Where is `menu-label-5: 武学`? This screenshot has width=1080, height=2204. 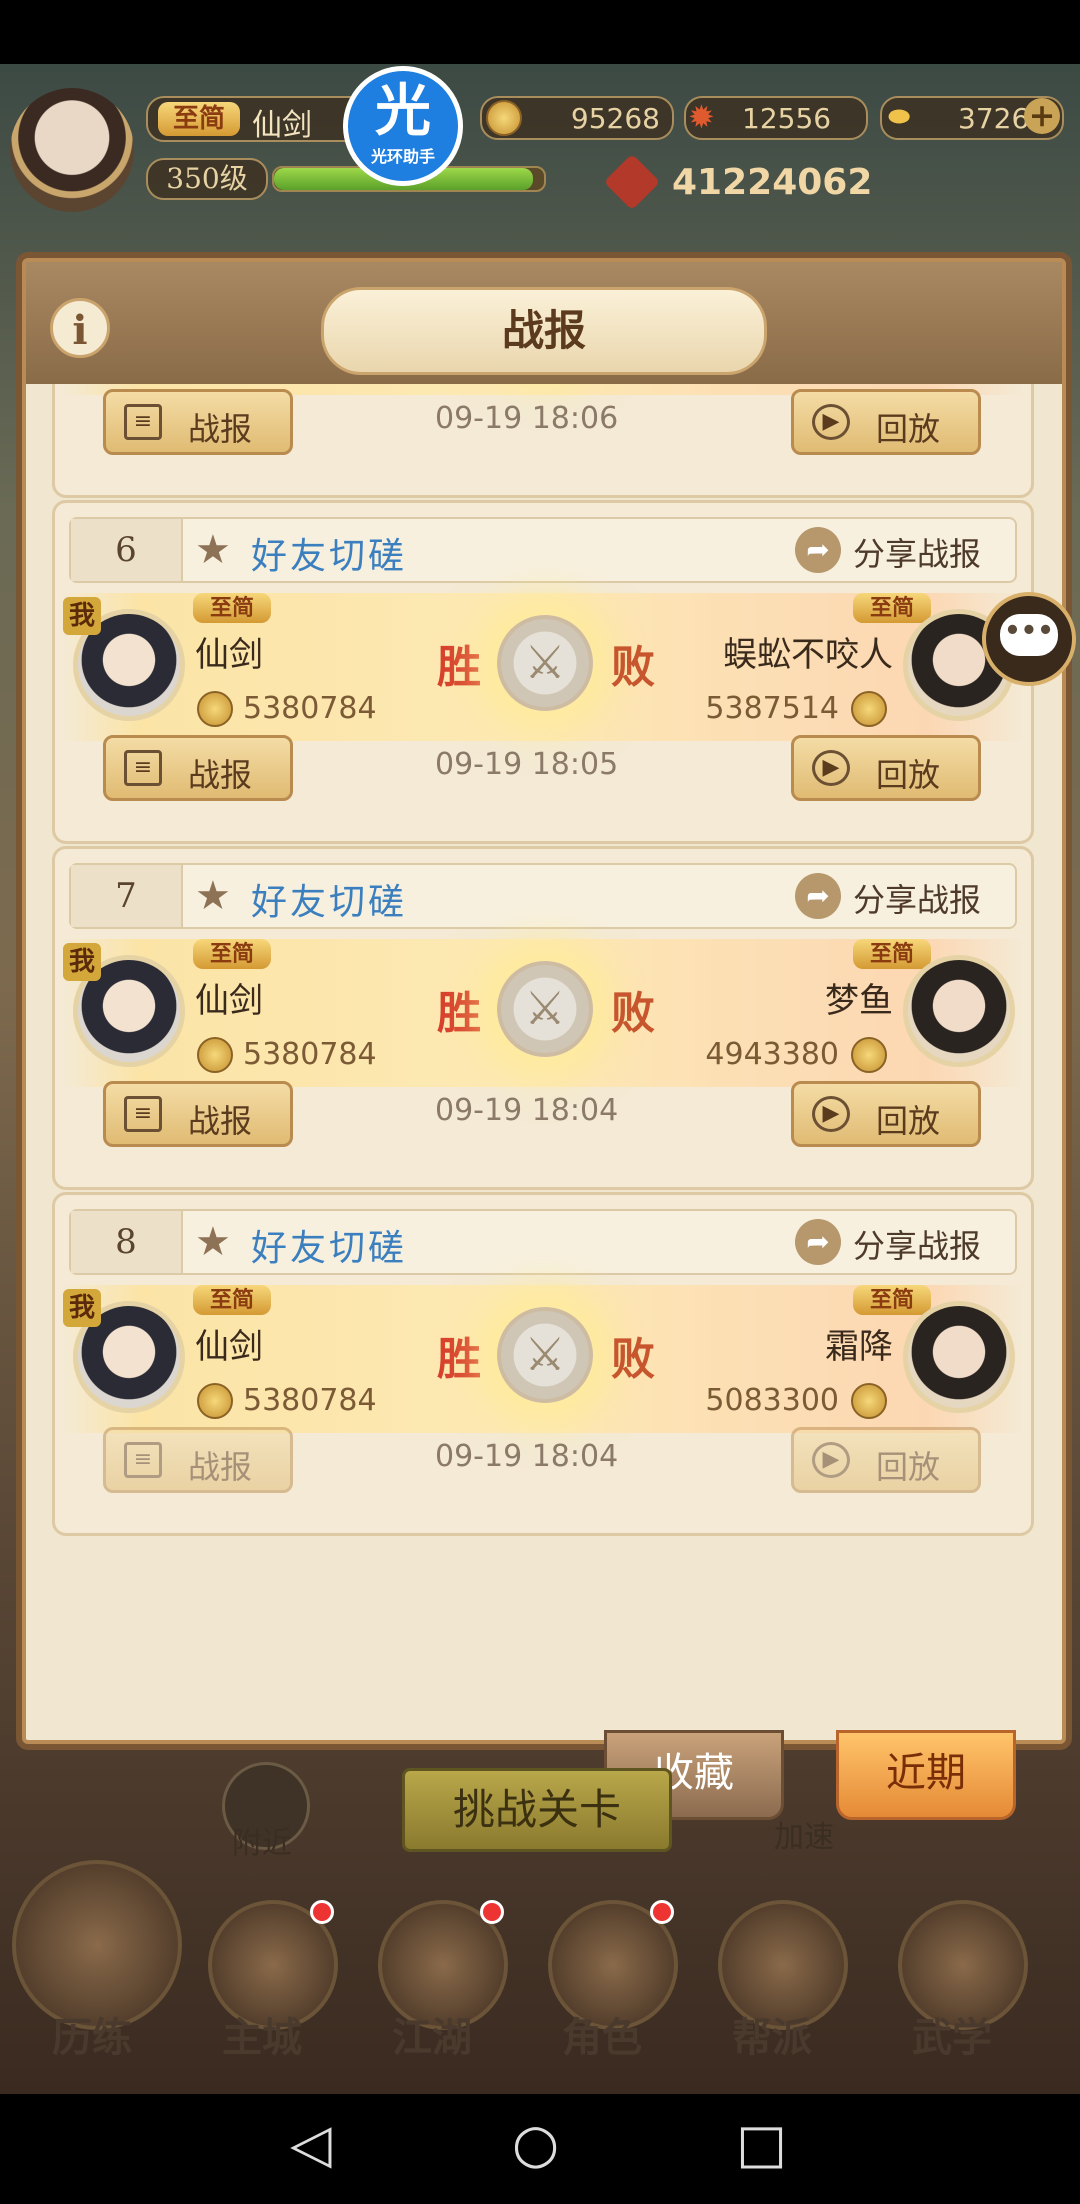 menu-label-5: 武学 is located at coordinates (952, 2034).